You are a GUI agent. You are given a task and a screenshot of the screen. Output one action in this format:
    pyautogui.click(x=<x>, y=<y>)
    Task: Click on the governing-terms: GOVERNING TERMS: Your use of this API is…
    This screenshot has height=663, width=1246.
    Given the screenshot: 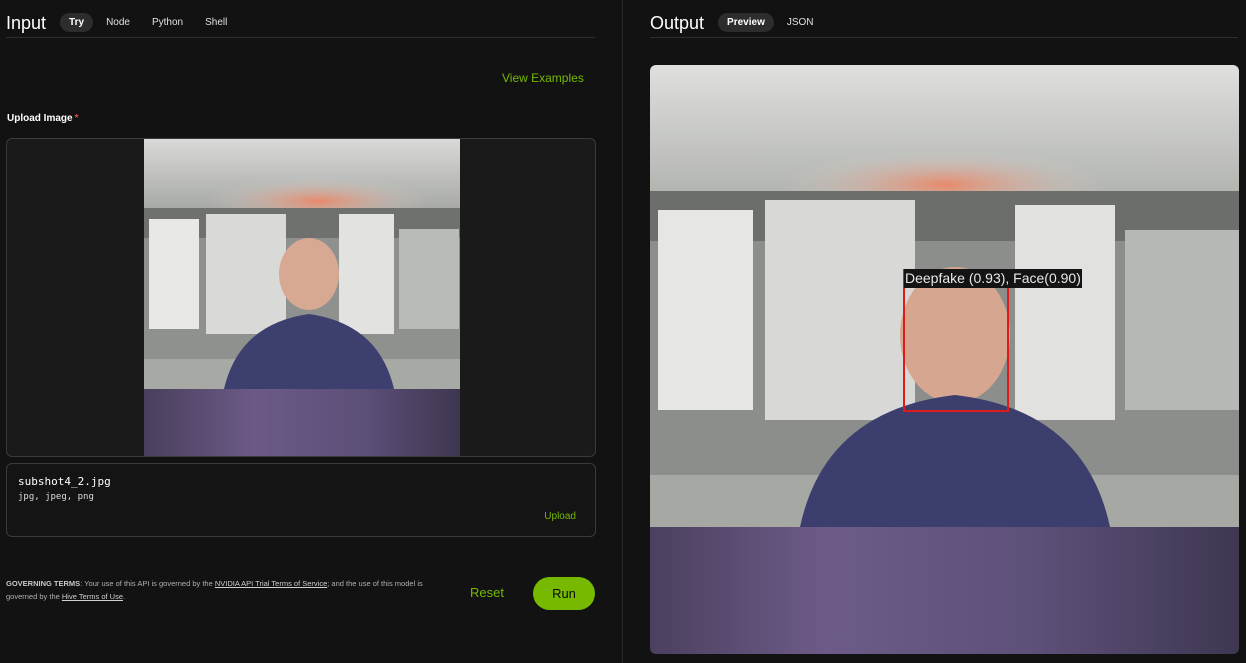 What is the action you would take?
    pyautogui.click(x=226, y=590)
    